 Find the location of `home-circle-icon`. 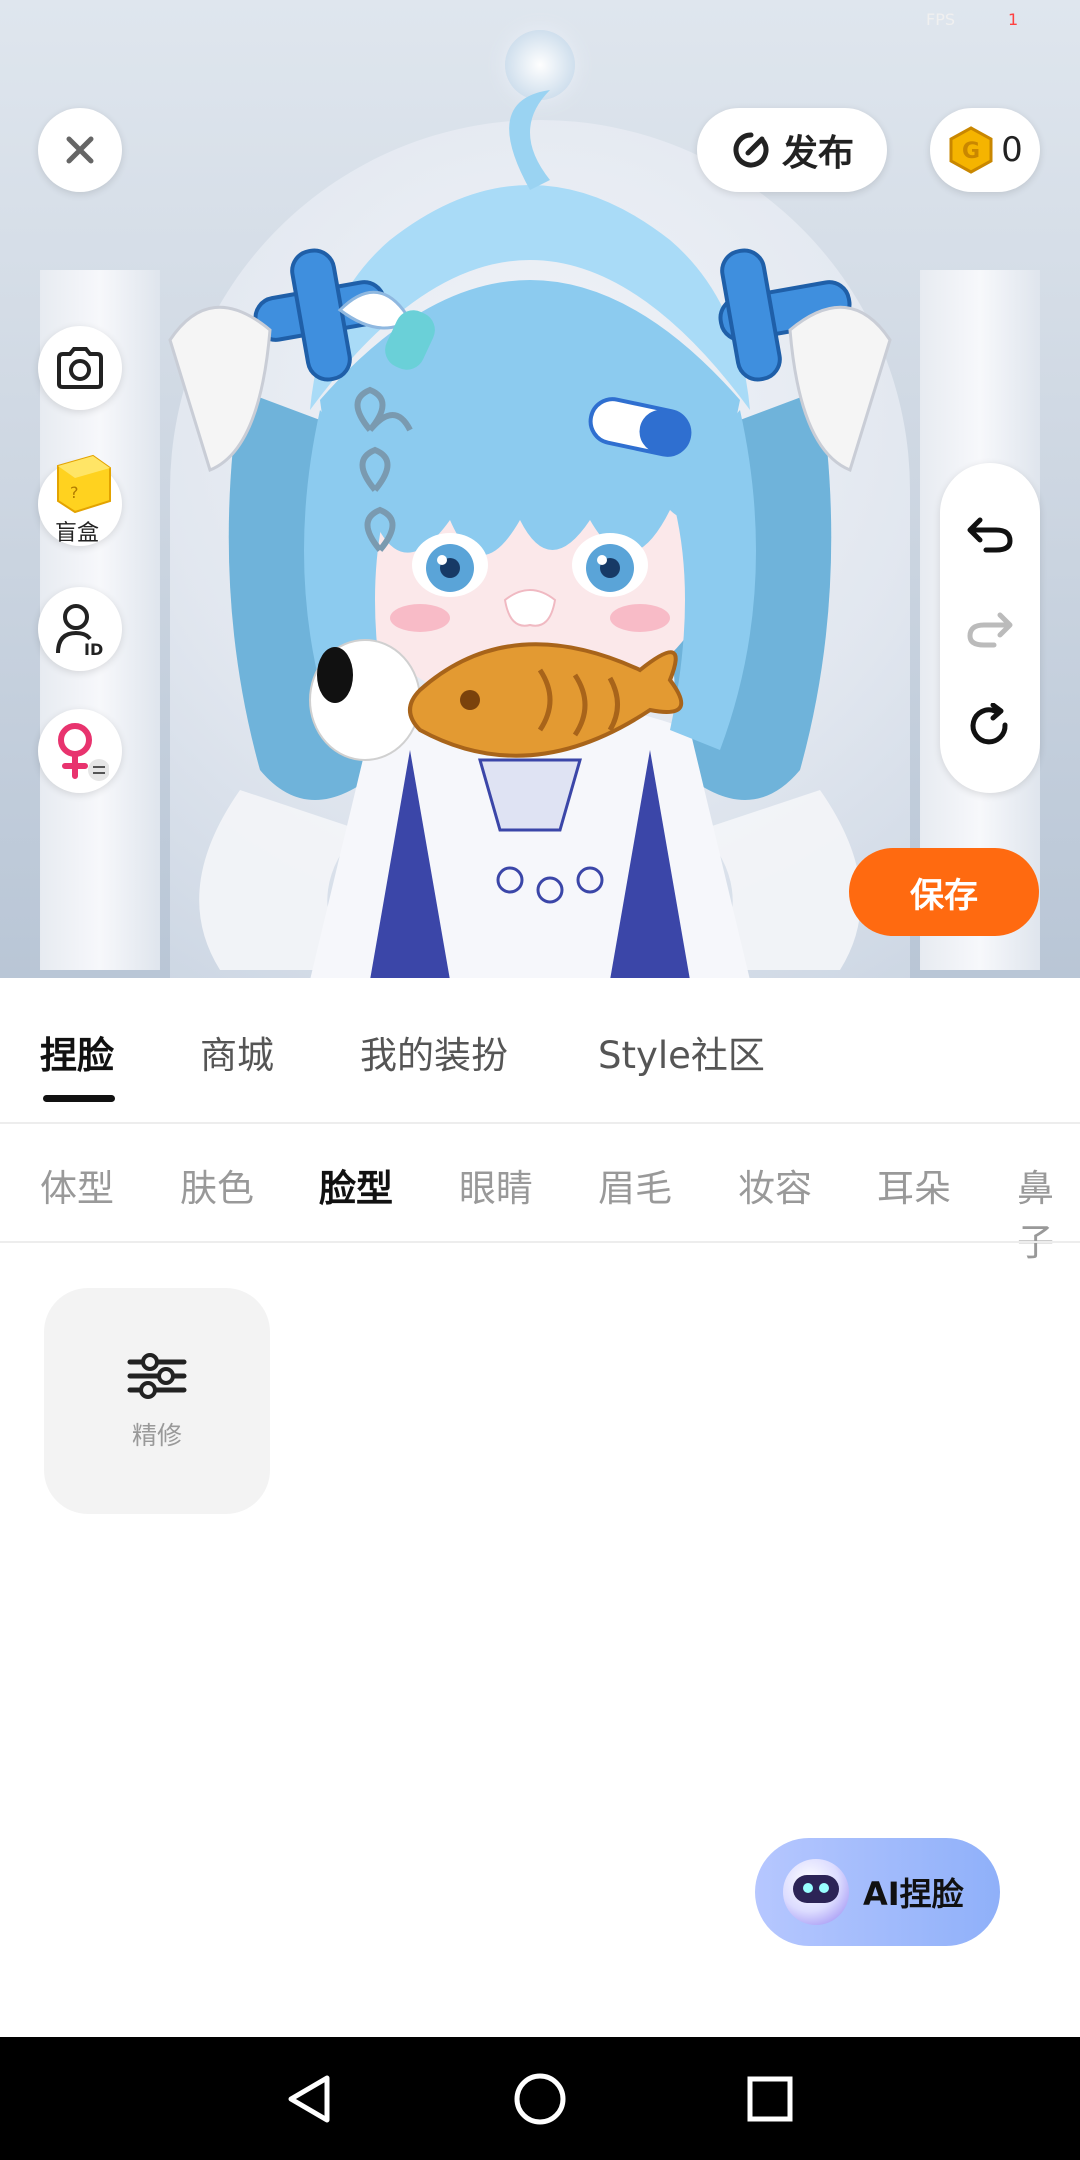

home-circle-icon is located at coordinates (540, 2098).